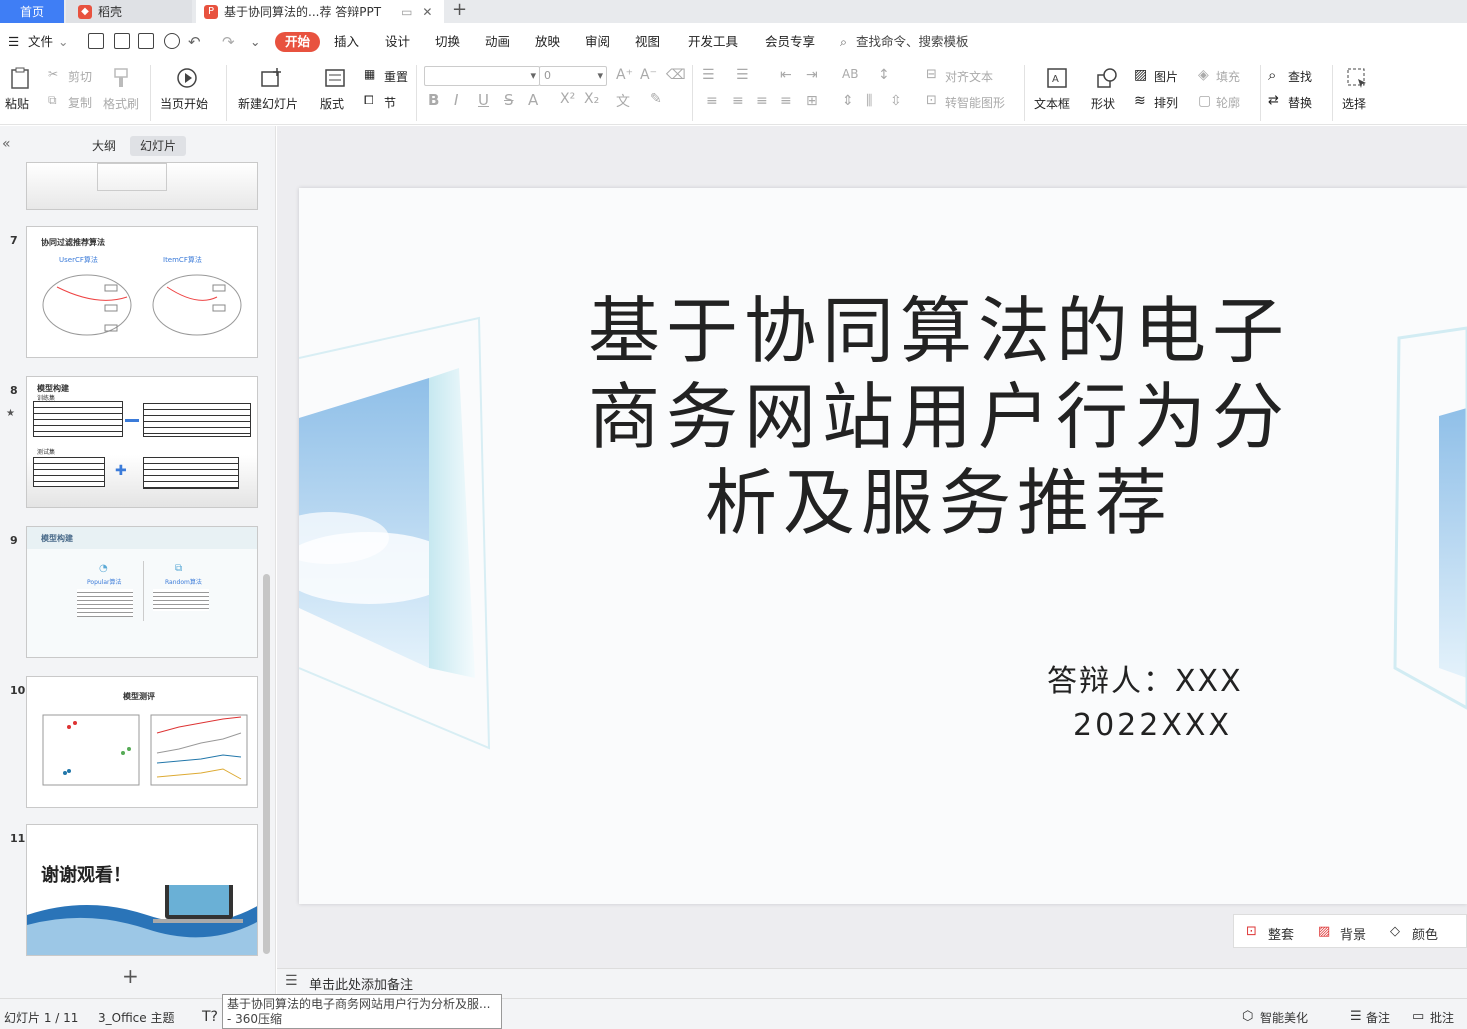 The height and width of the screenshot is (1029, 1467). Describe the element at coordinates (6, 144) in the screenshot. I see `collapse-icon: «` at that location.